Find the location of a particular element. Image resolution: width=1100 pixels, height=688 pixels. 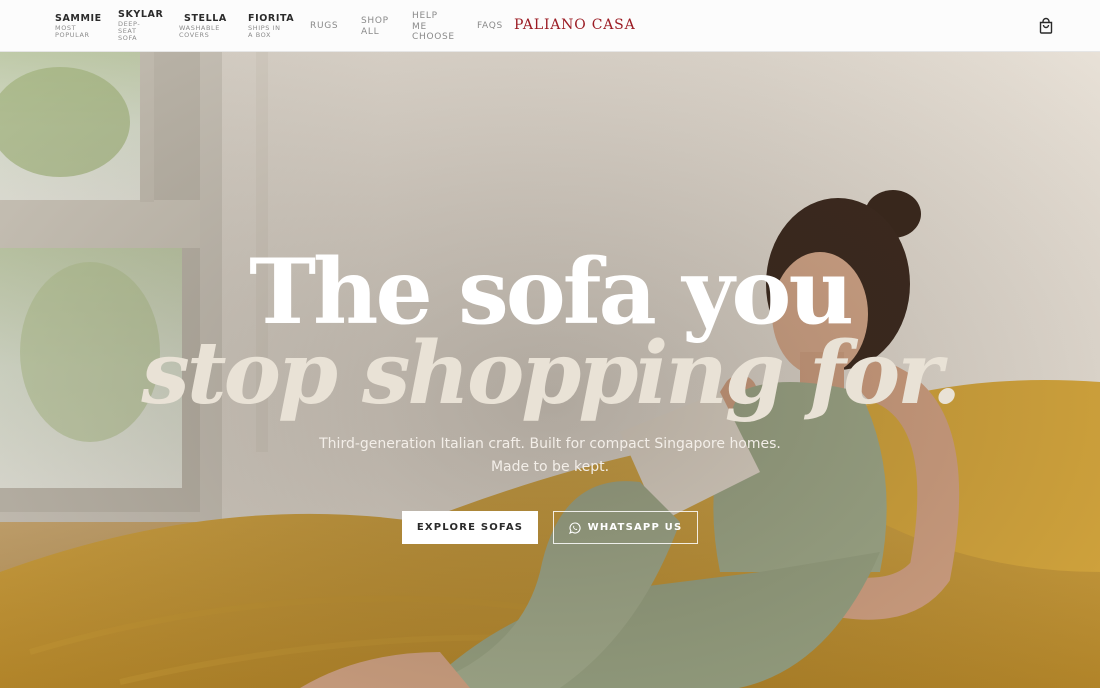

nav-link-rugs: RUGS is located at coordinates (324, 26).